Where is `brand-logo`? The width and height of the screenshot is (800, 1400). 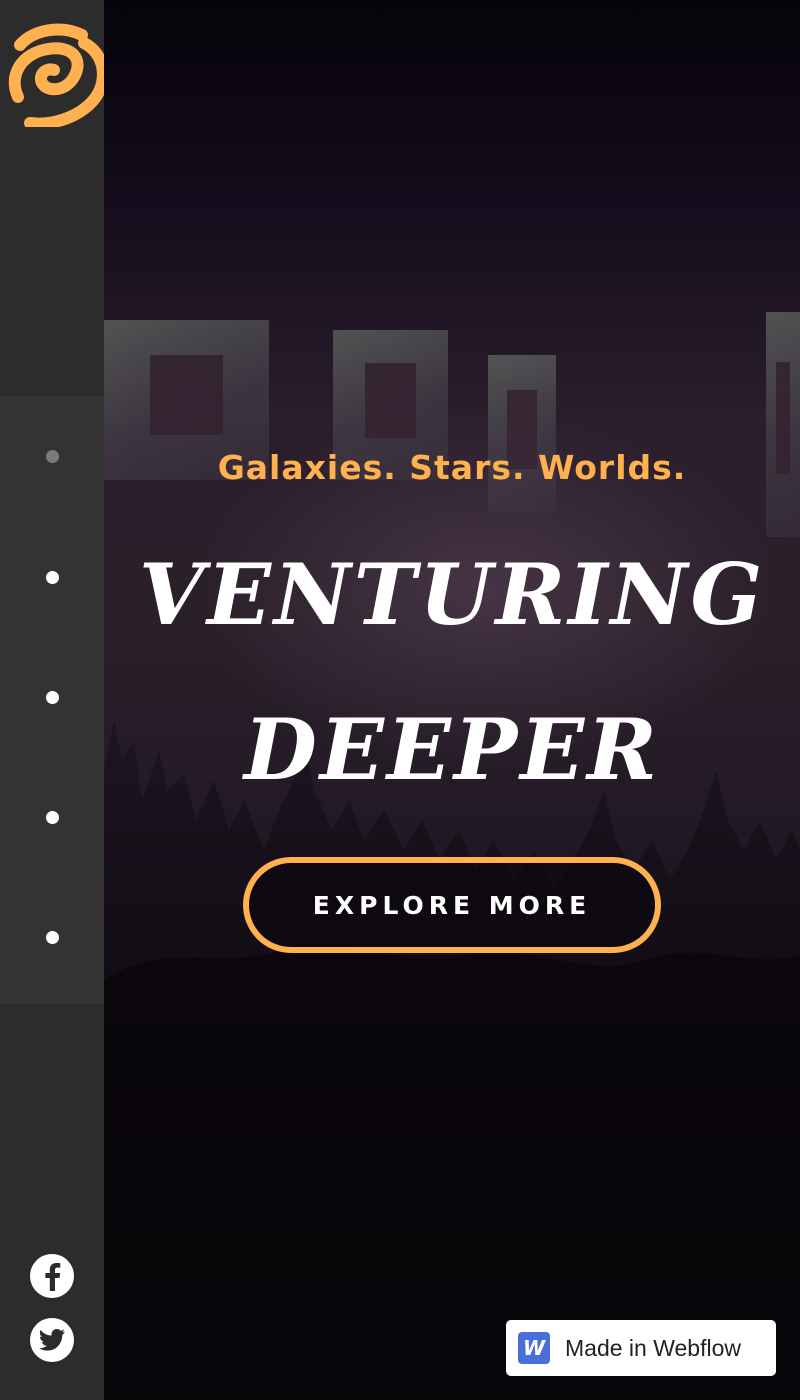
brand-logo is located at coordinates (52, 75).